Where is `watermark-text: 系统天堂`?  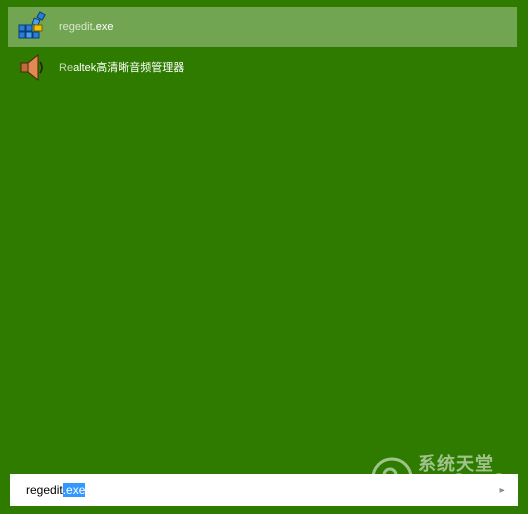
watermark-text: 系统天堂 is located at coordinates (456, 464).